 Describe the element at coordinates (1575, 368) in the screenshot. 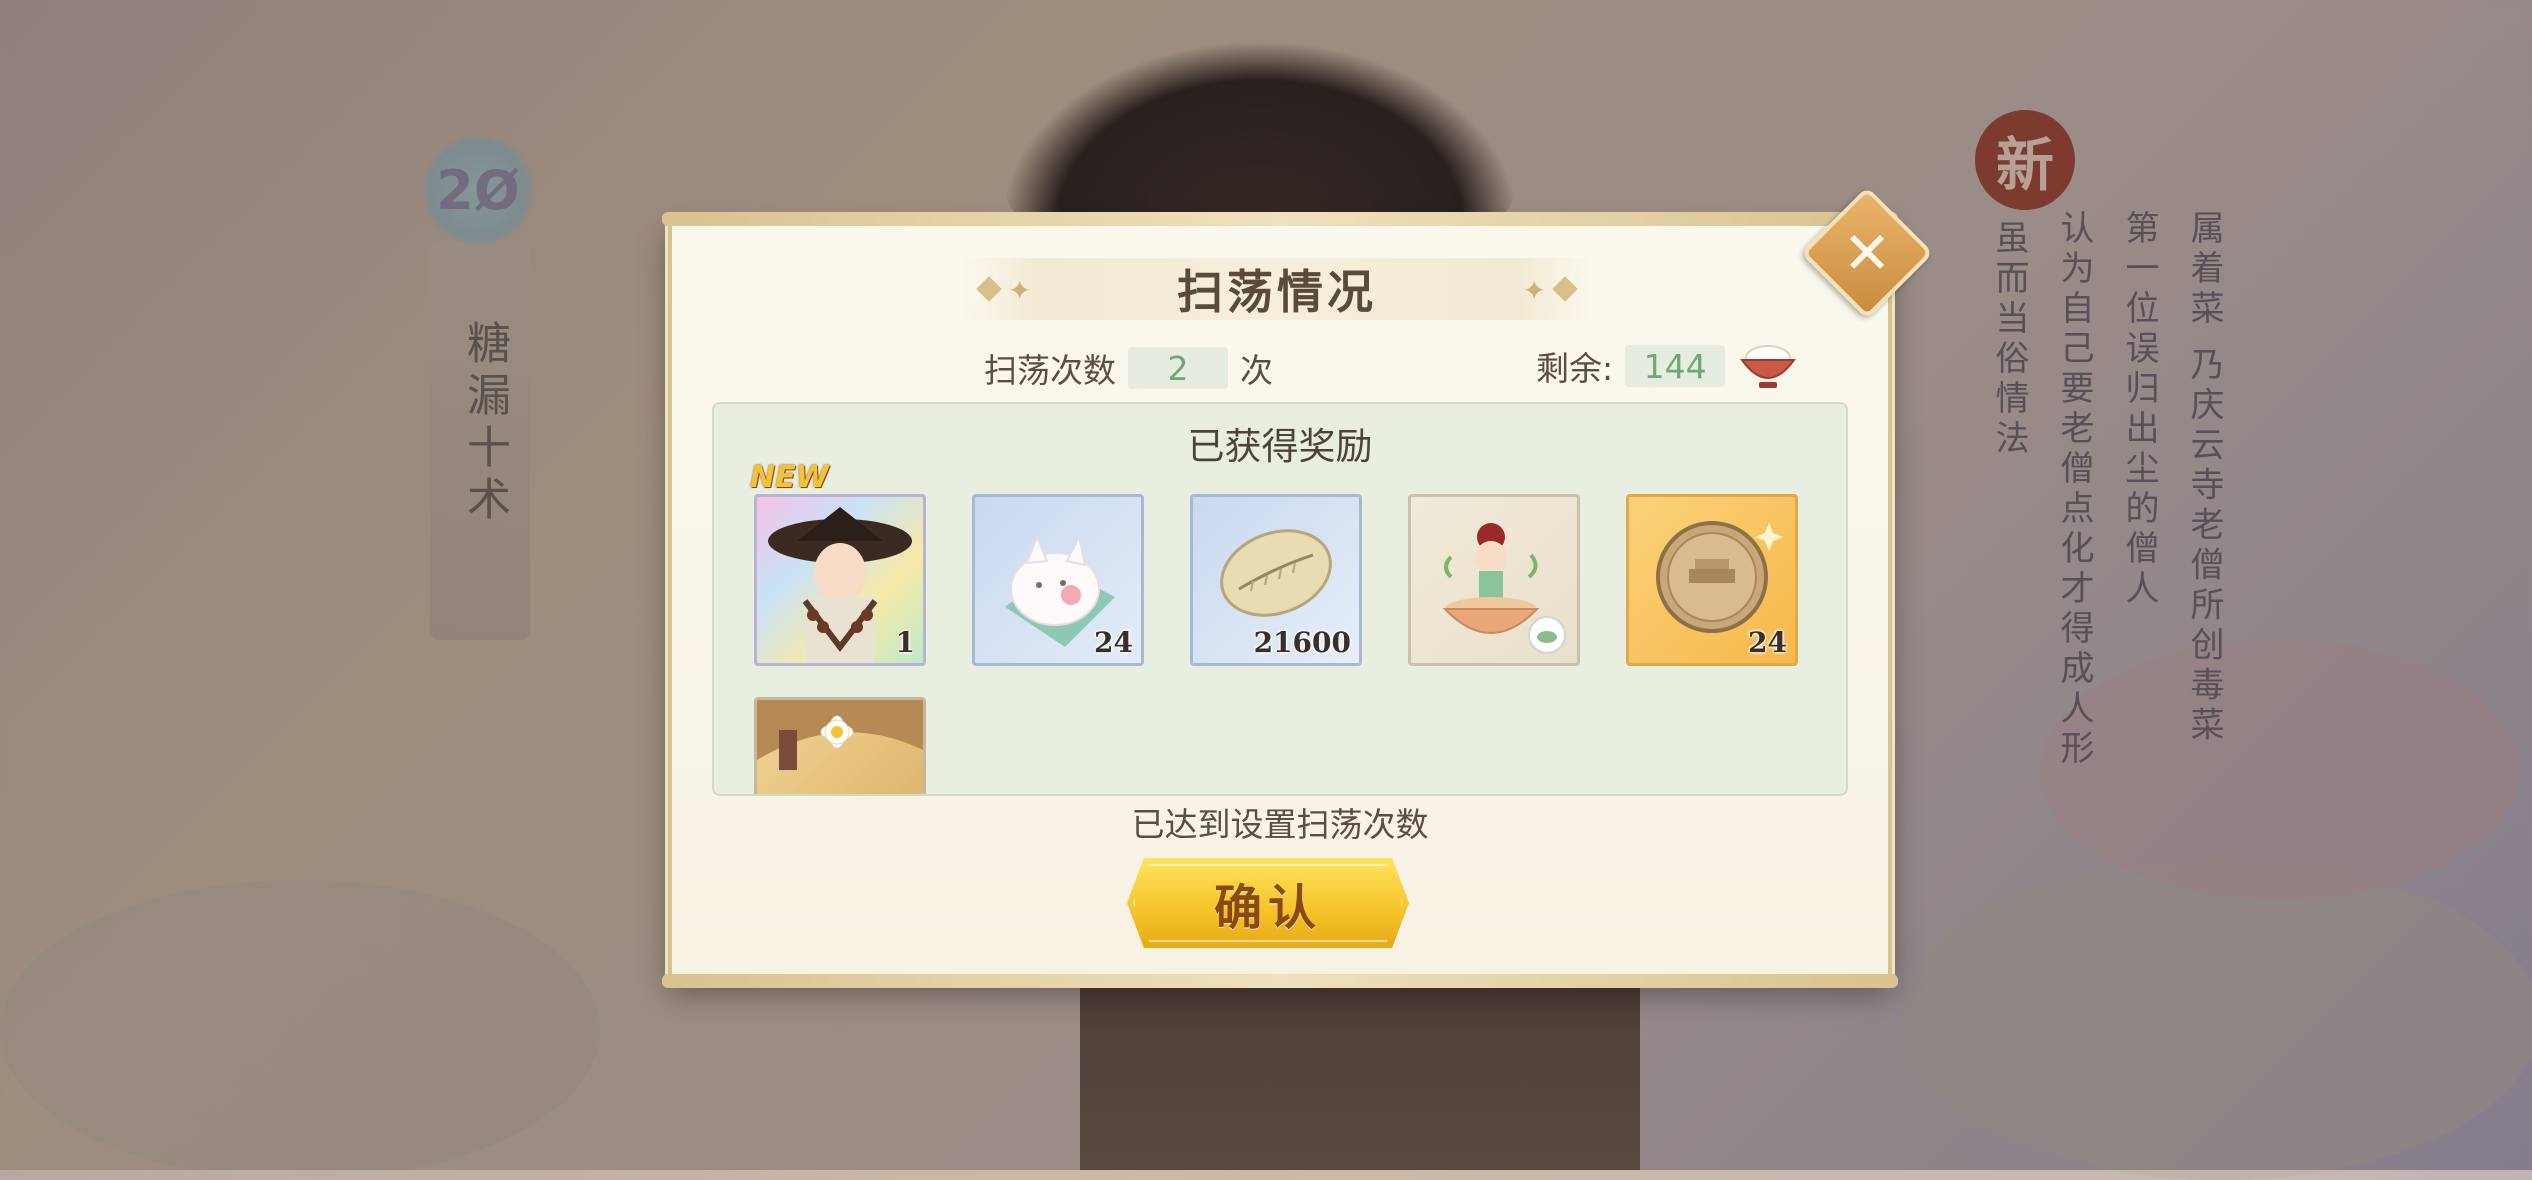

I see `remaining-label: 剩余:` at that location.